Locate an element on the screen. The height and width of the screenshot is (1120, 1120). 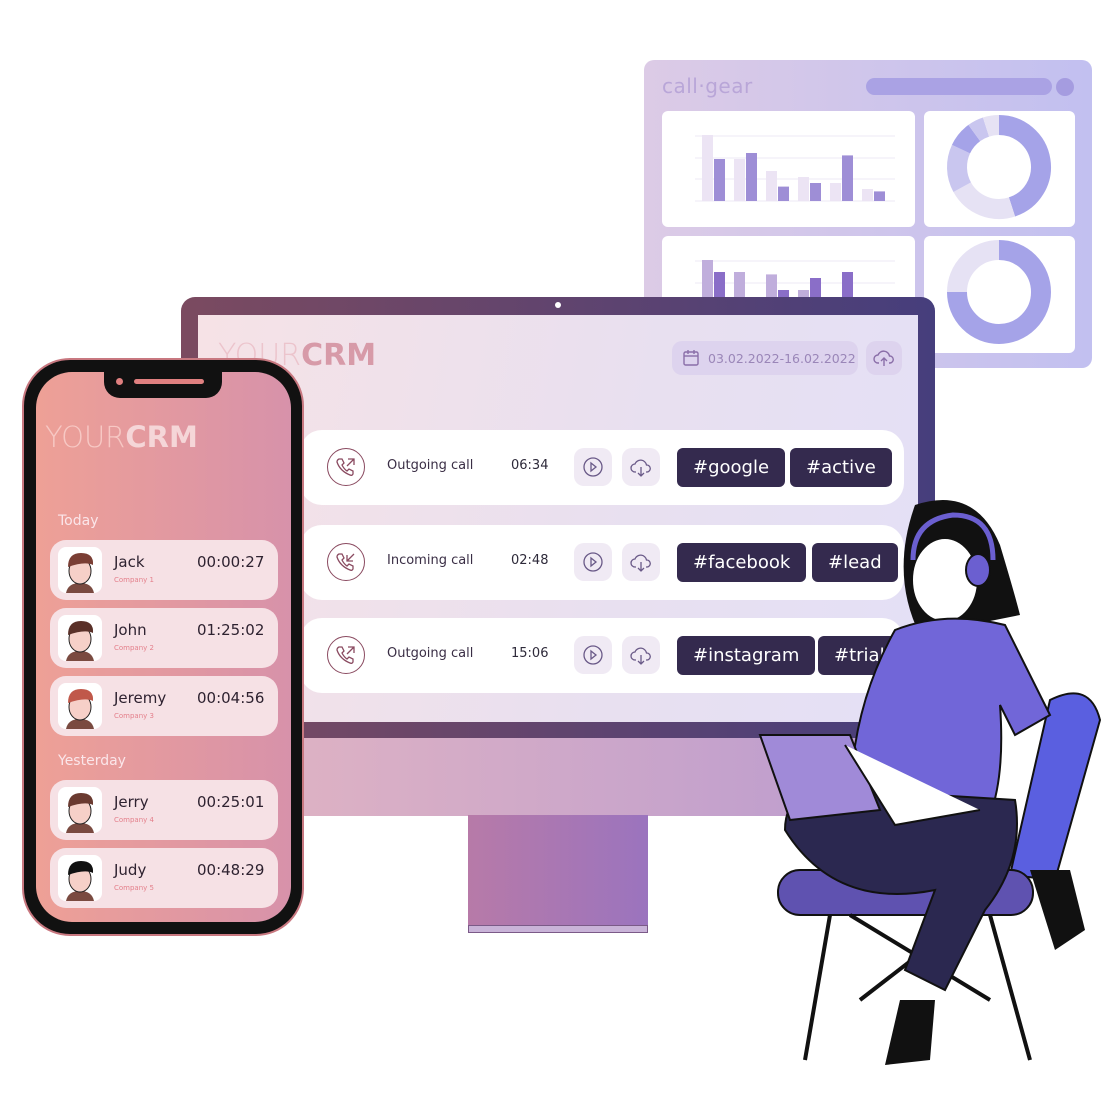
upload-button is located at coordinates (884, 358).